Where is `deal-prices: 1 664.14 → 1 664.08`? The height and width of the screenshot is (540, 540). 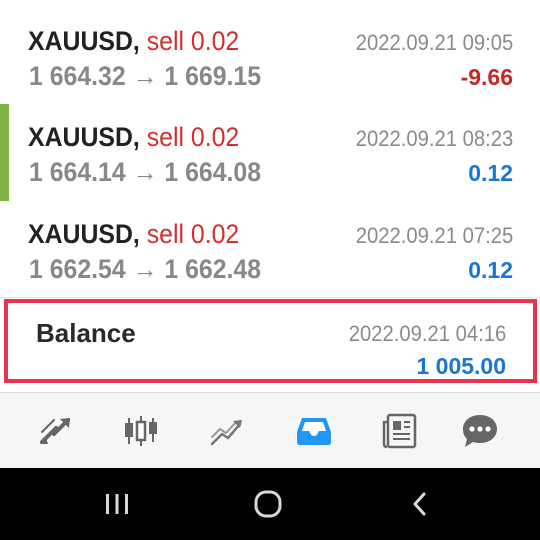 deal-prices: 1 664.14 → 1 664.08 is located at coordinates (145, 172).